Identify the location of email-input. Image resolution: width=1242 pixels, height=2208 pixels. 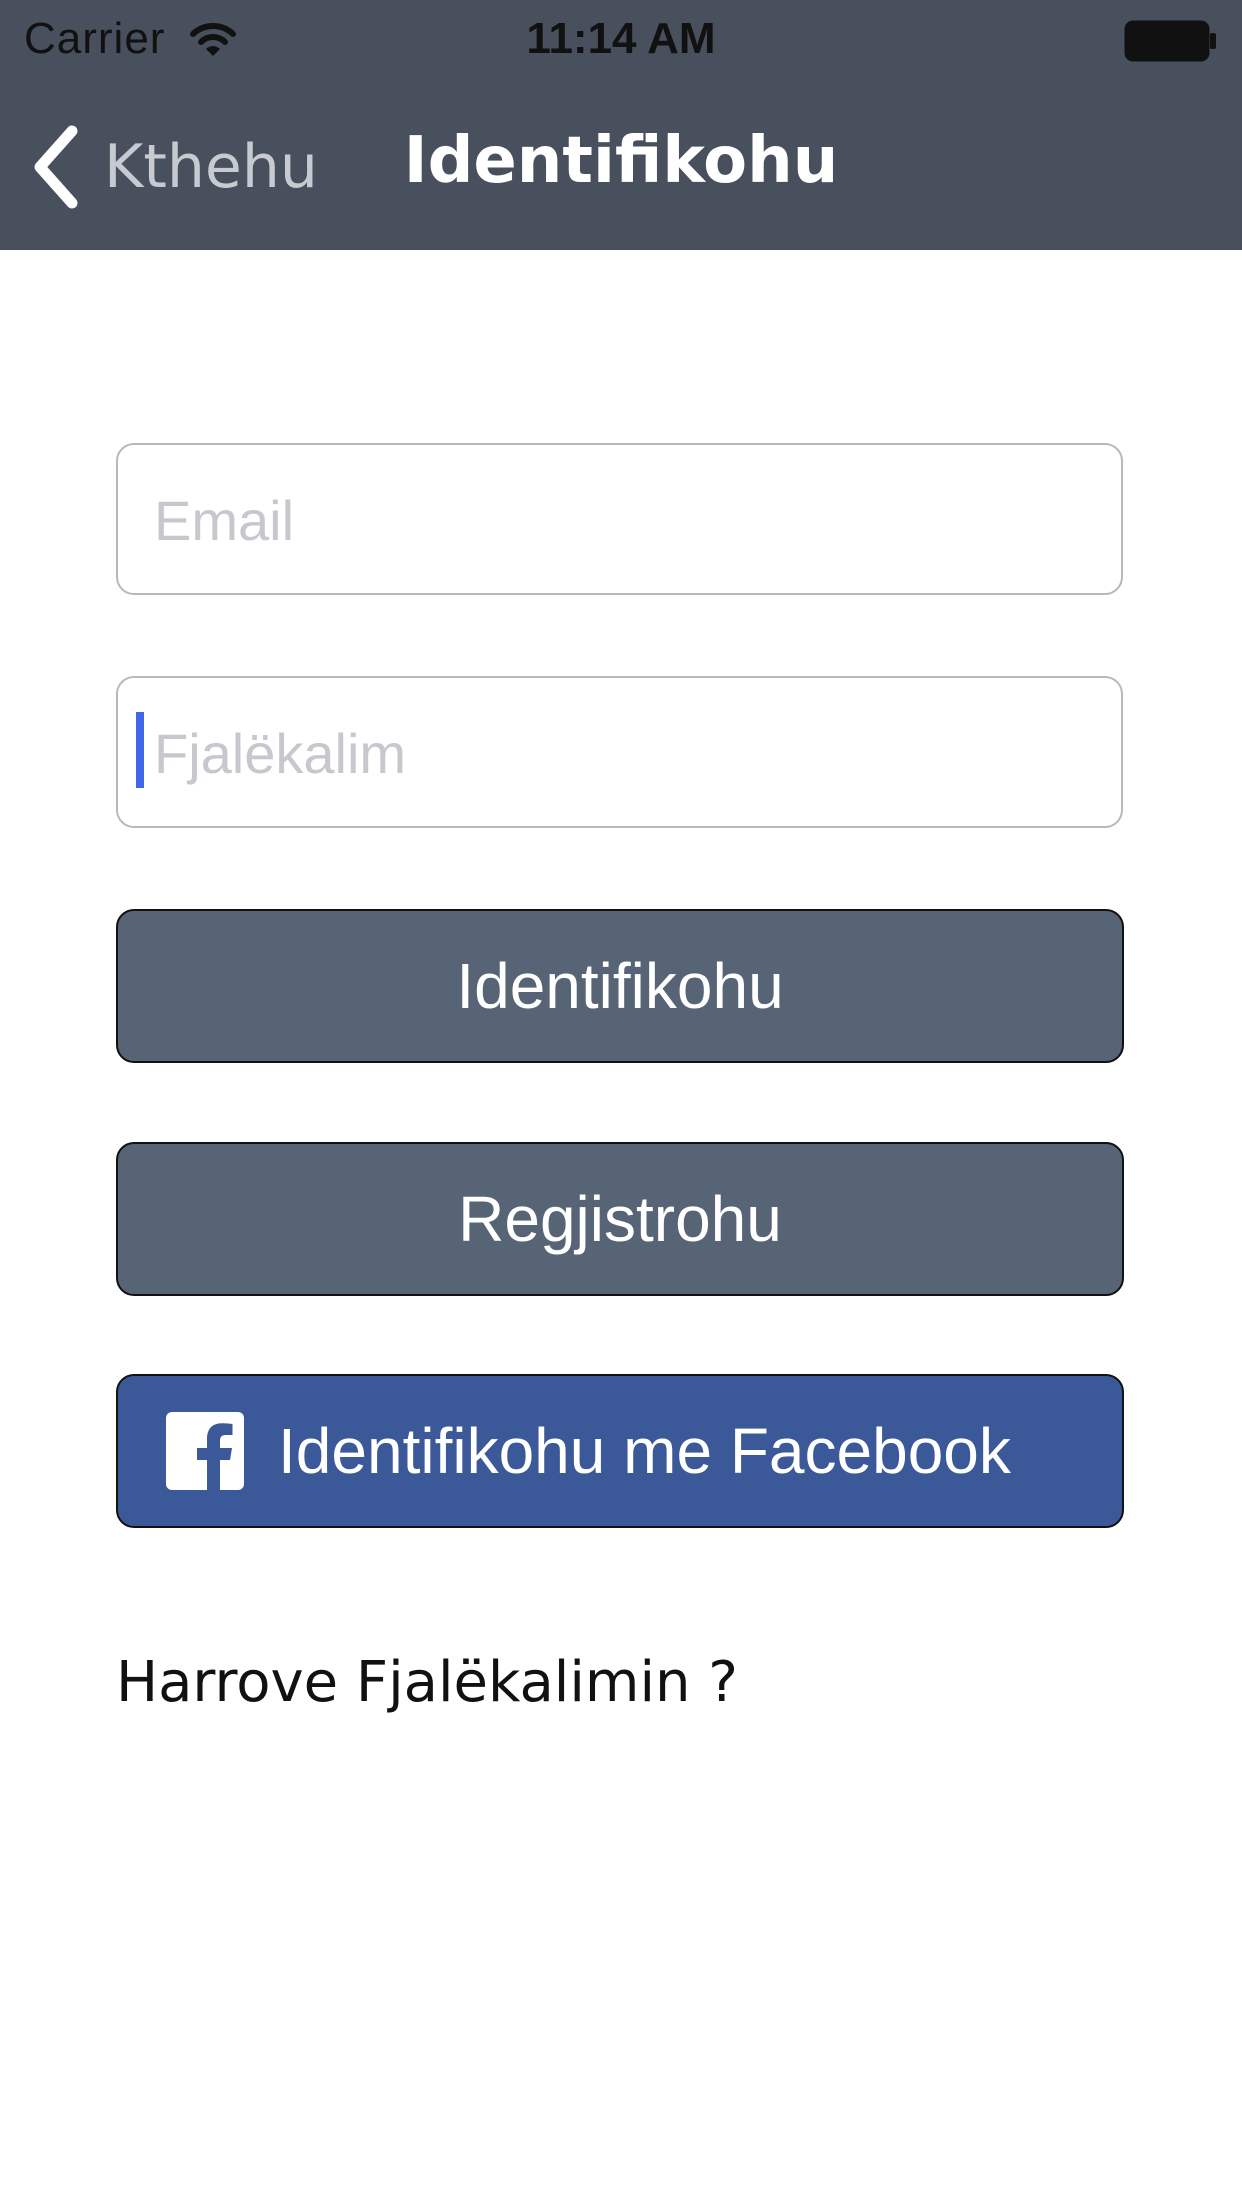
(624, 520).